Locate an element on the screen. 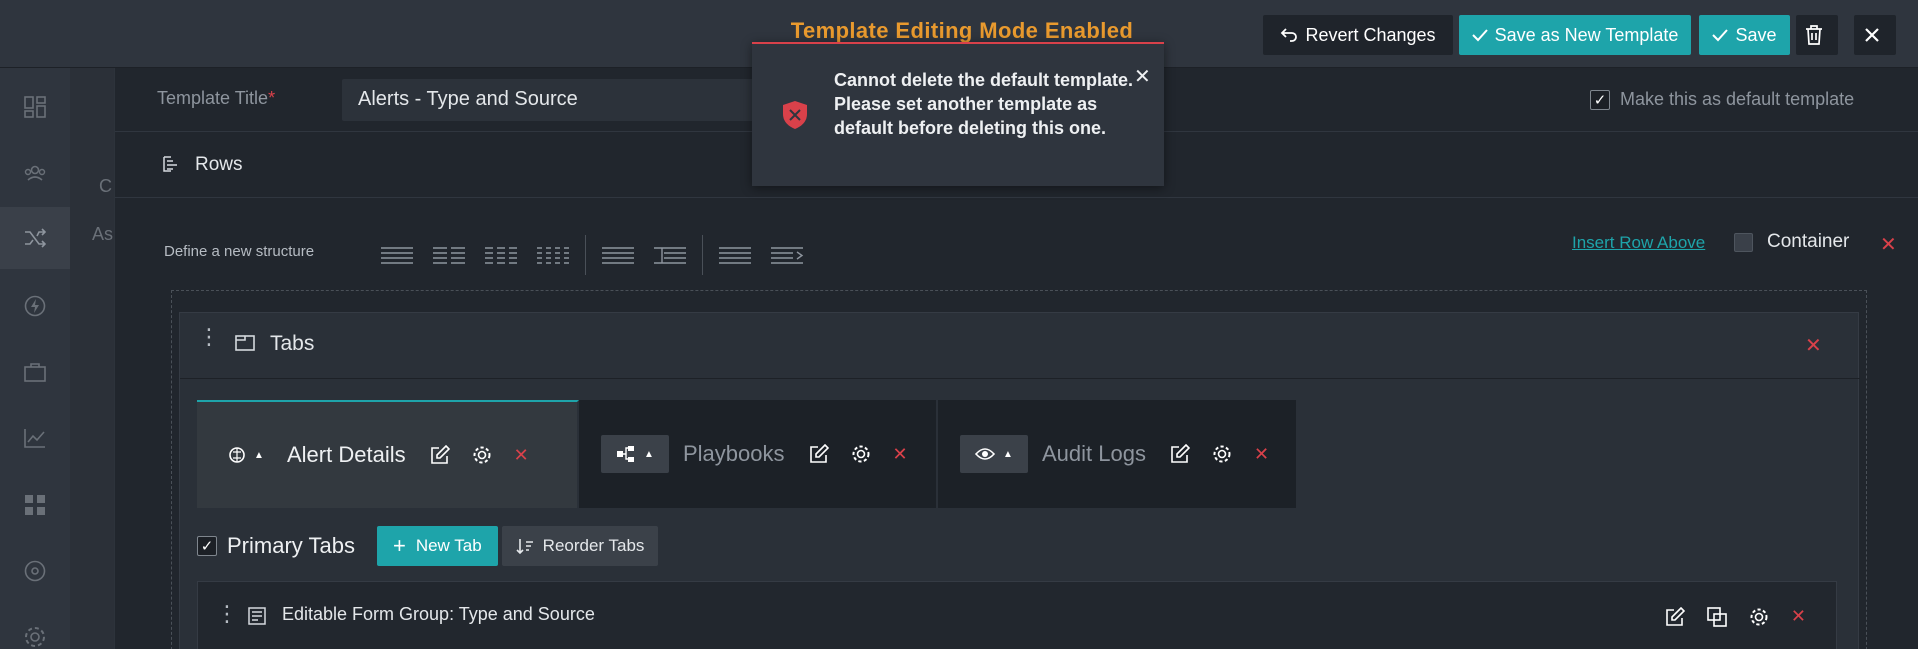 The height and width of the screenshot is (649, 1918). nav-widgets is located at coordinates (35, 505).